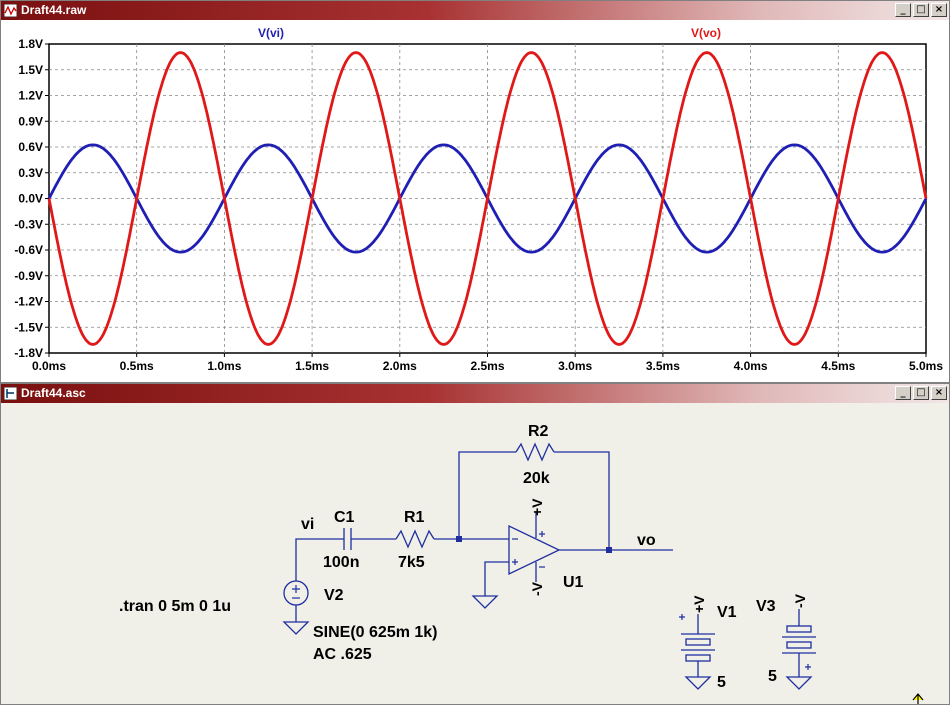  I want to click on cursor-arrow-icon, so click(918, 698).